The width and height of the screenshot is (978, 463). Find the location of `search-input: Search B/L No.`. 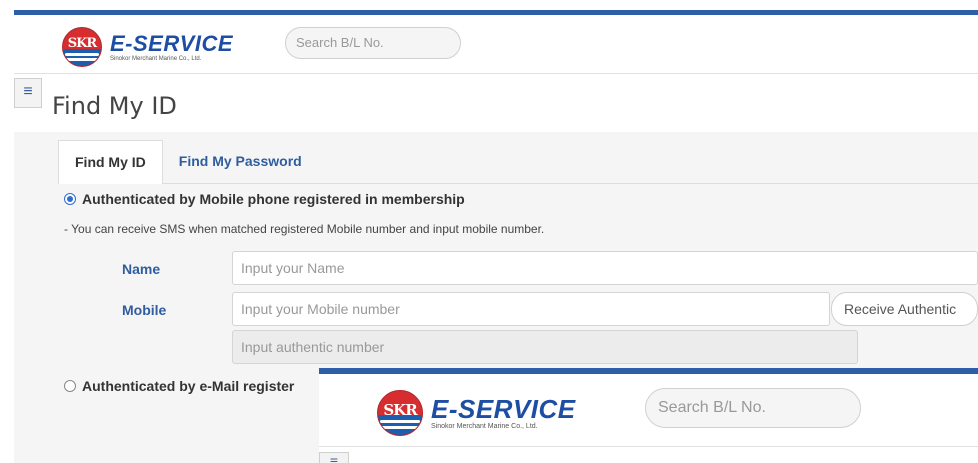

search-input: Search B/L No. is located at coordinates (373, 43).